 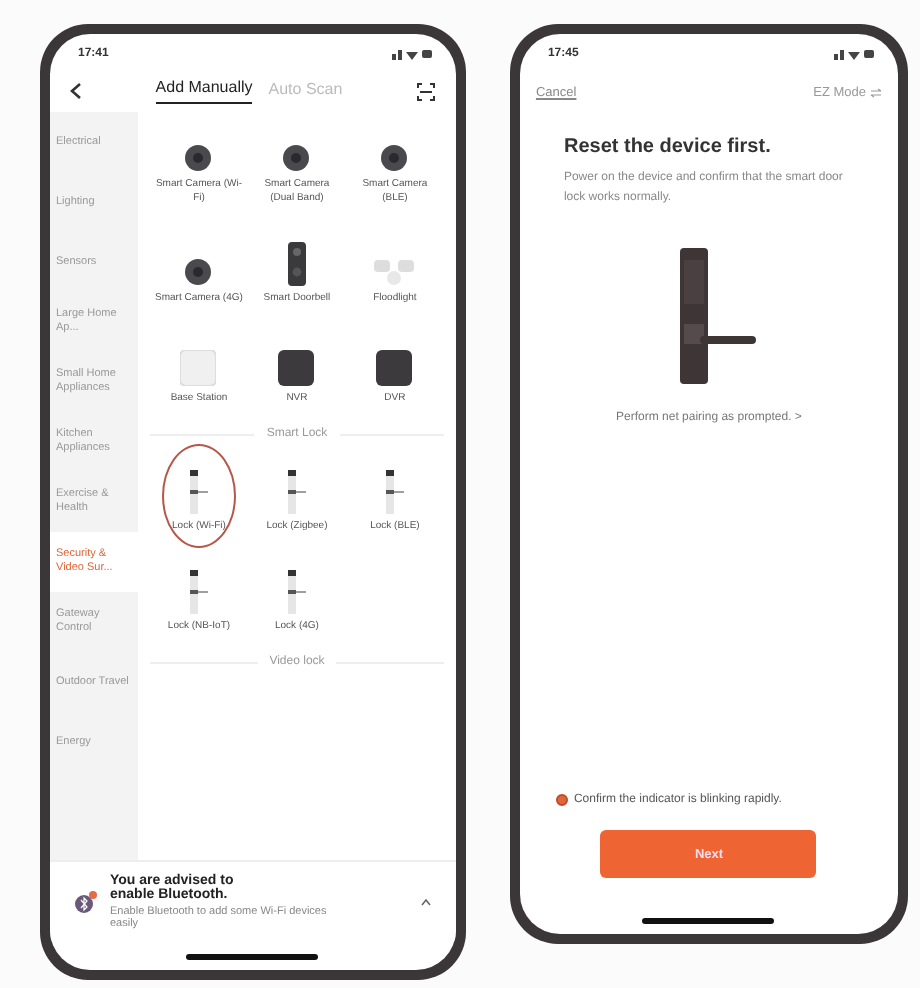 What do you see at coordinates (425, 91) in the screenshot?
I see `scan-icon` at bounding box center [425, 91].